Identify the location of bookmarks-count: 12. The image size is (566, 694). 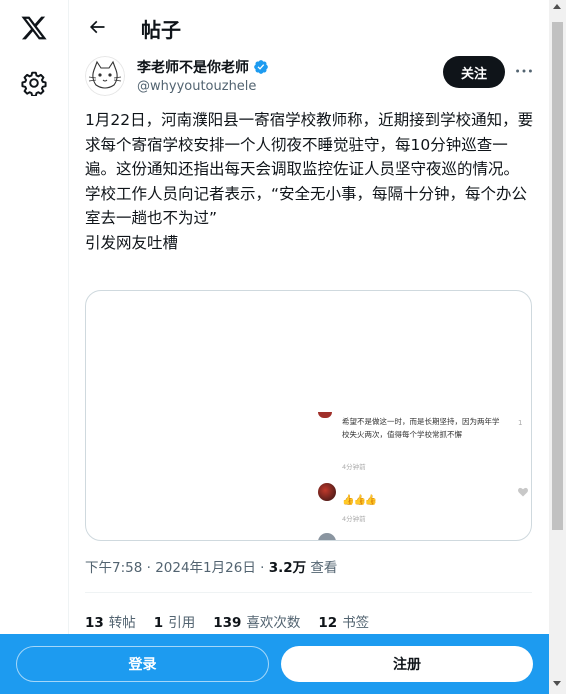
(328, 623).